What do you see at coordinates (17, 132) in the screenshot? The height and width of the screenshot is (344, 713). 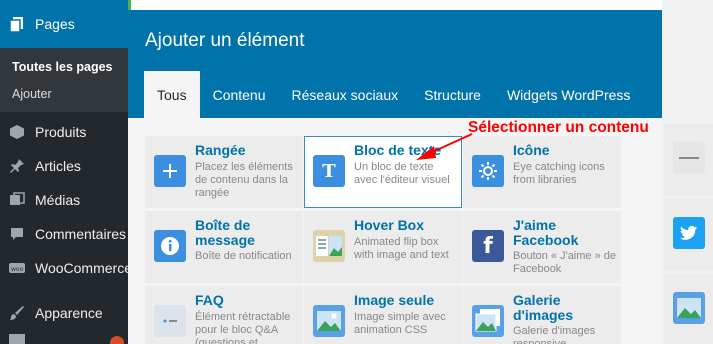 I see `products-icon` at bounding box center [17, 132].